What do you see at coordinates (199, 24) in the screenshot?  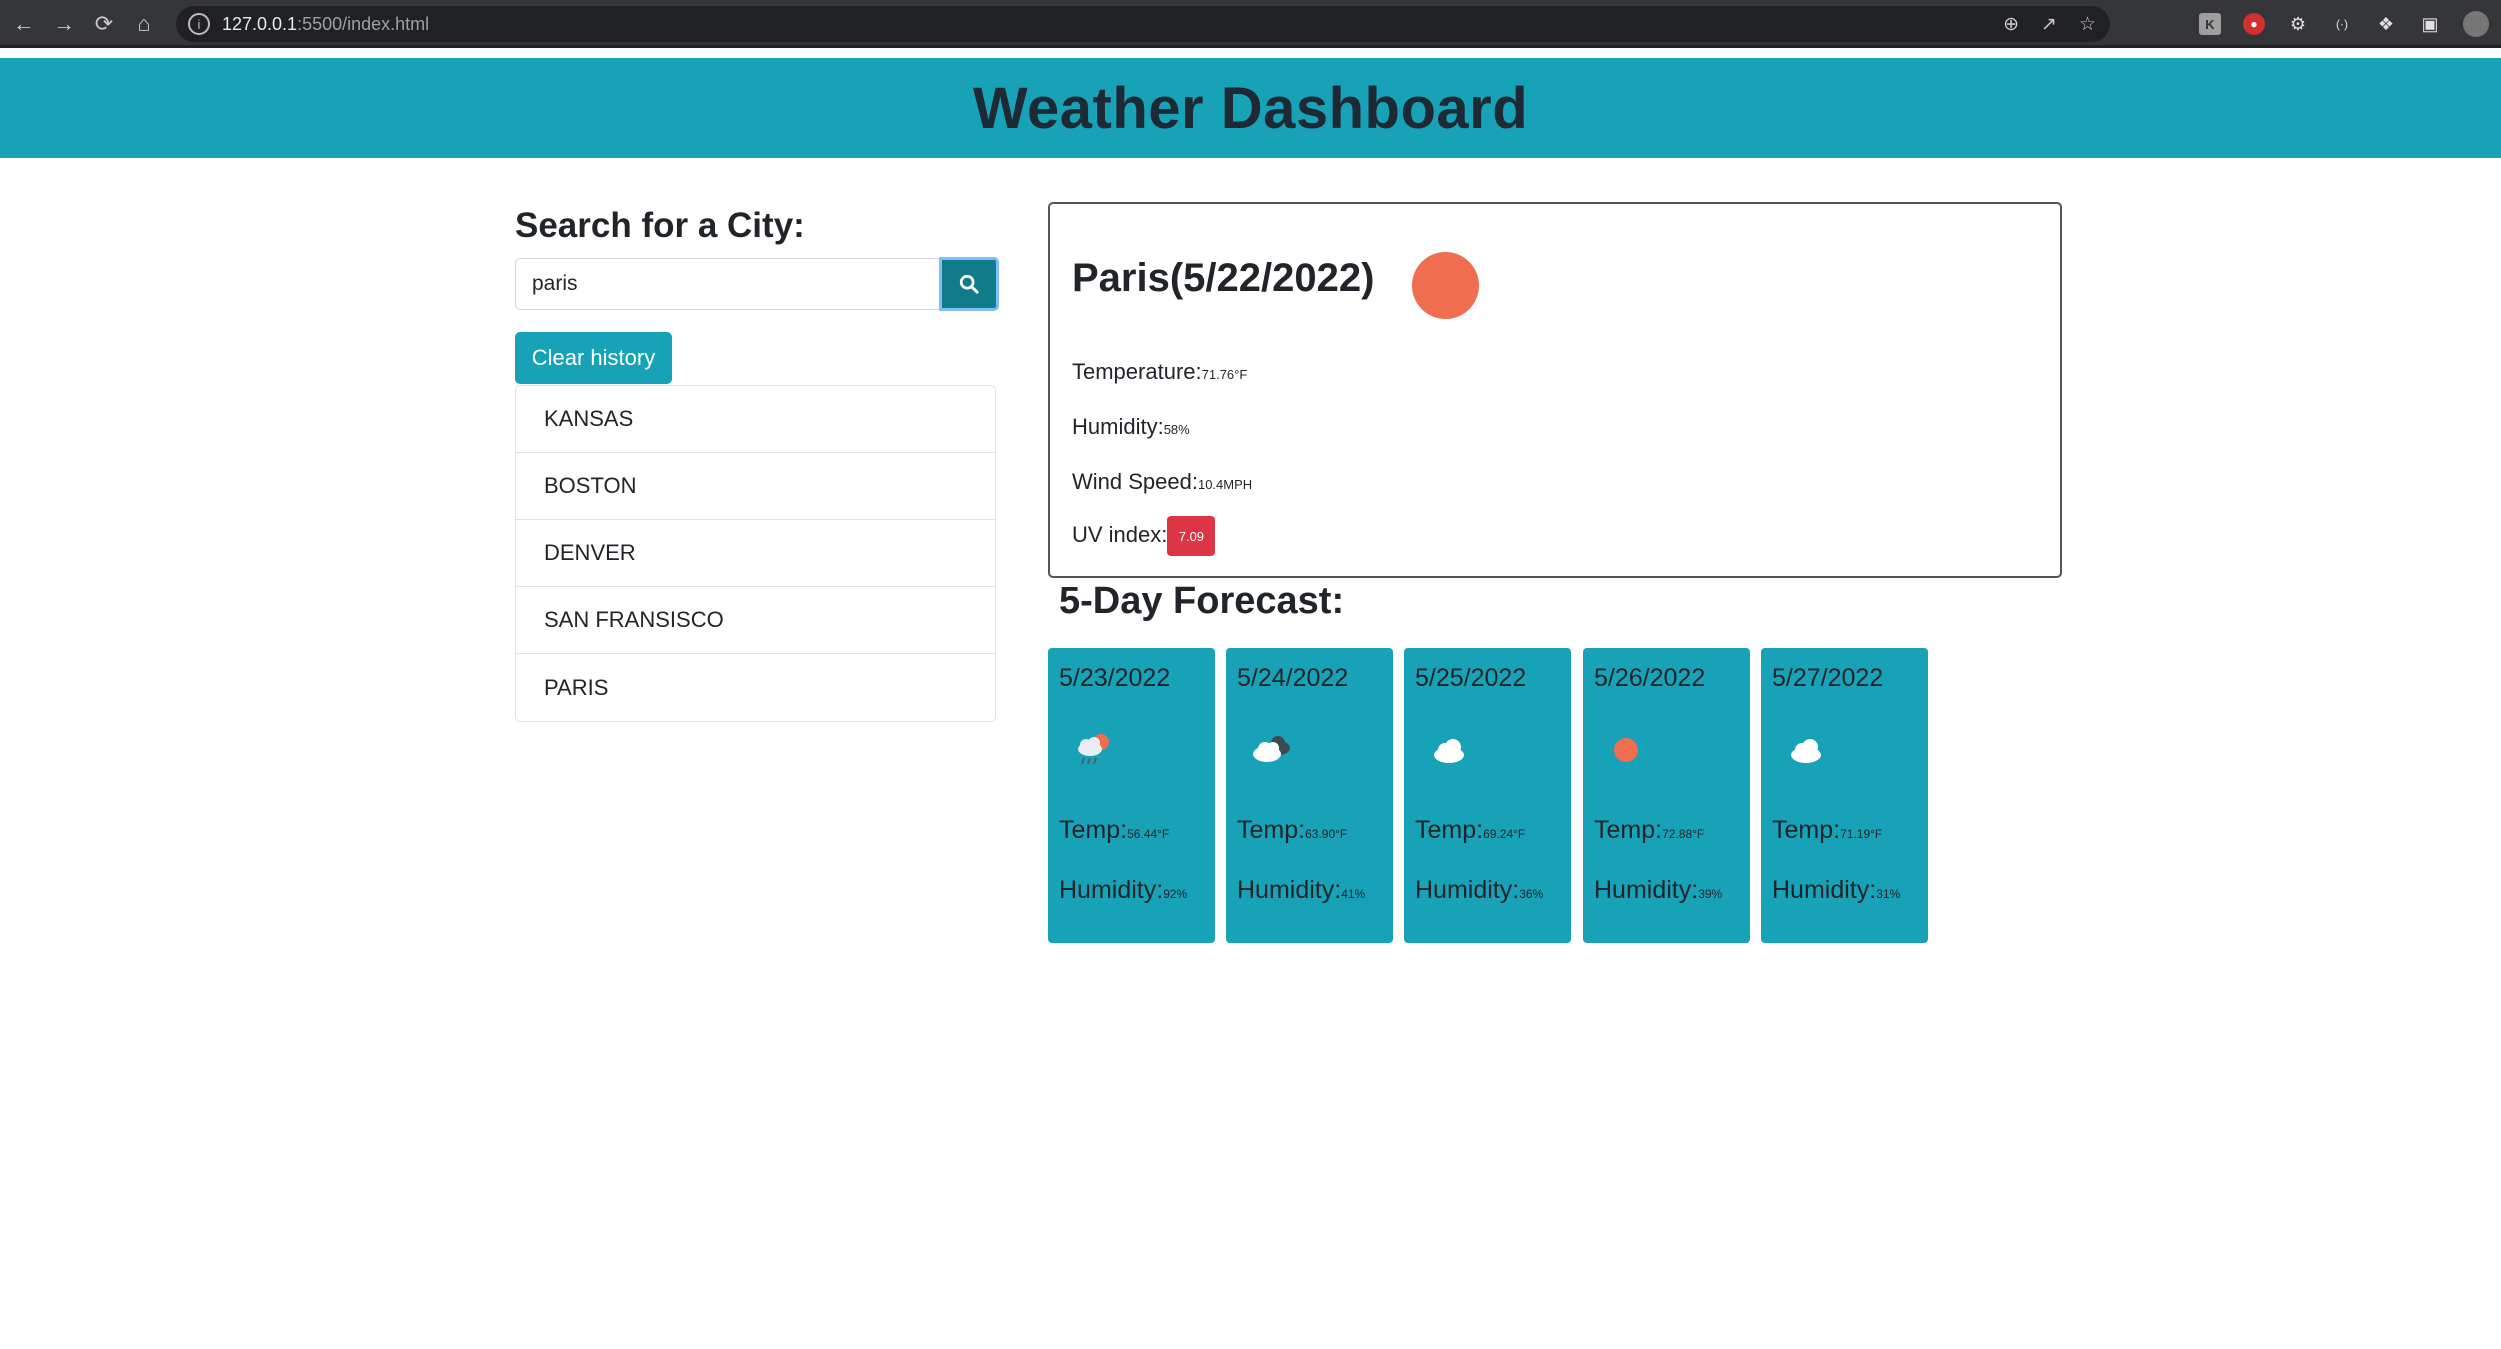 I see `site-info-icon: i` at bounding box center [199, 24].